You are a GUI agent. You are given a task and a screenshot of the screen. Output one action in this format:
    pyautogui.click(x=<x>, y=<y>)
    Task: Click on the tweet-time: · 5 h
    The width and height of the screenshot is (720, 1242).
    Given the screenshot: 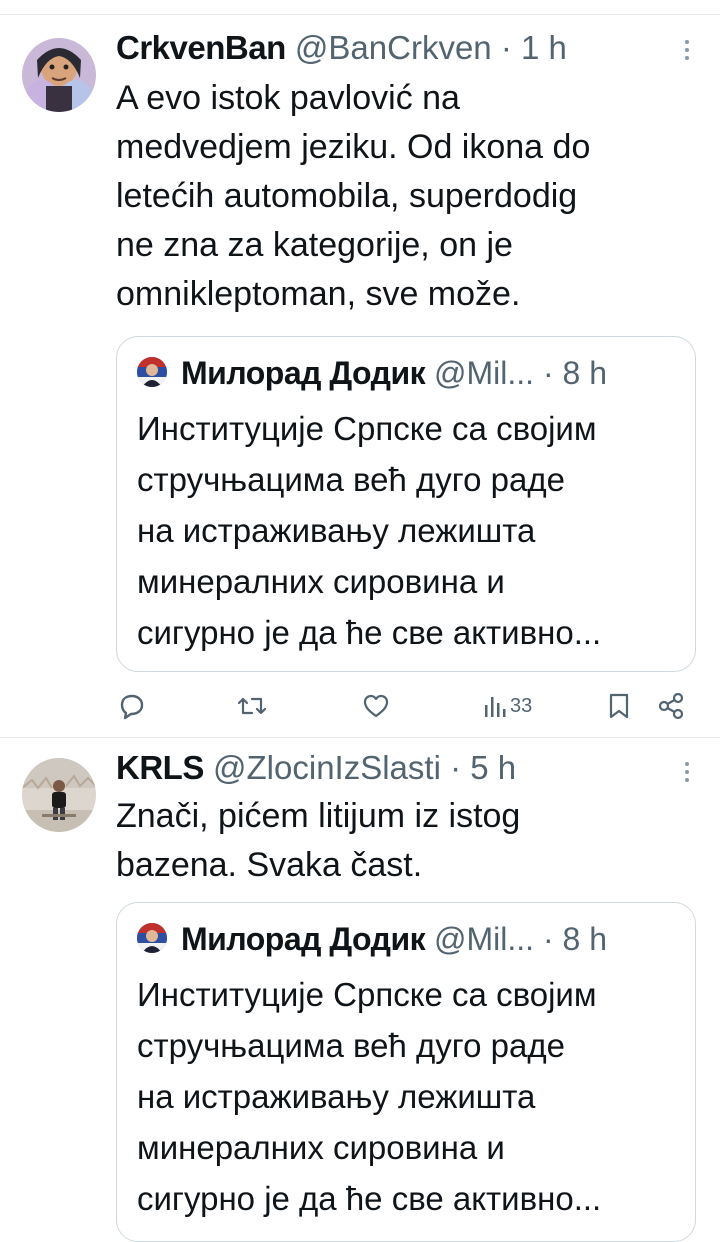 What is the action you would take?
    pyautogui.click(x=483, y=767)
    